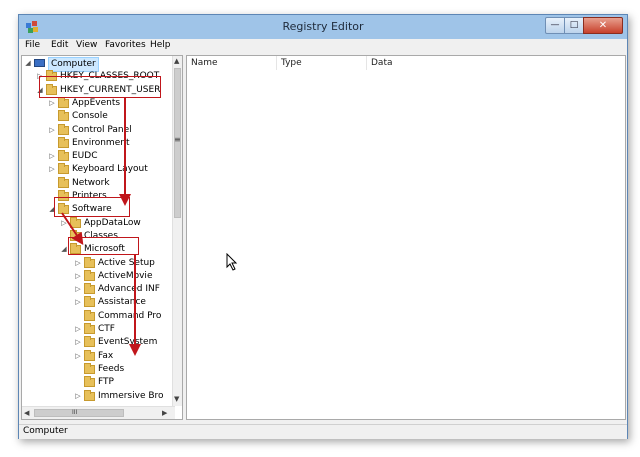 This screenshot has width=640, height=457. I want to click on scroll-up-arrow: ▲, so click(176, 61).